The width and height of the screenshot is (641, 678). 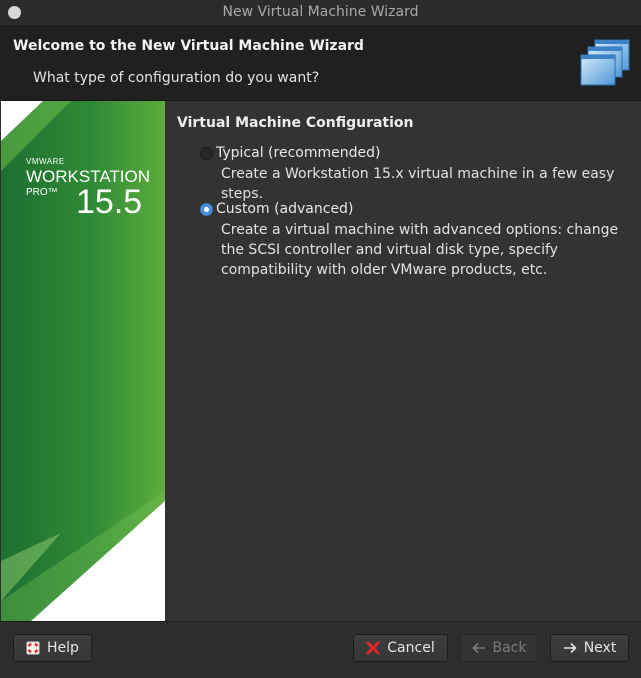 What do you see at coordinates (600, 648) in the screenshot?
I see `next-label: Next` at bounding box center [600, 648].